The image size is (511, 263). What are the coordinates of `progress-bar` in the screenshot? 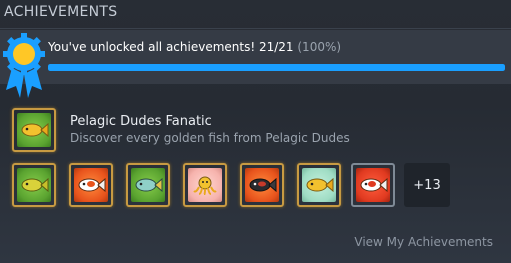 It's located at (276, 67).